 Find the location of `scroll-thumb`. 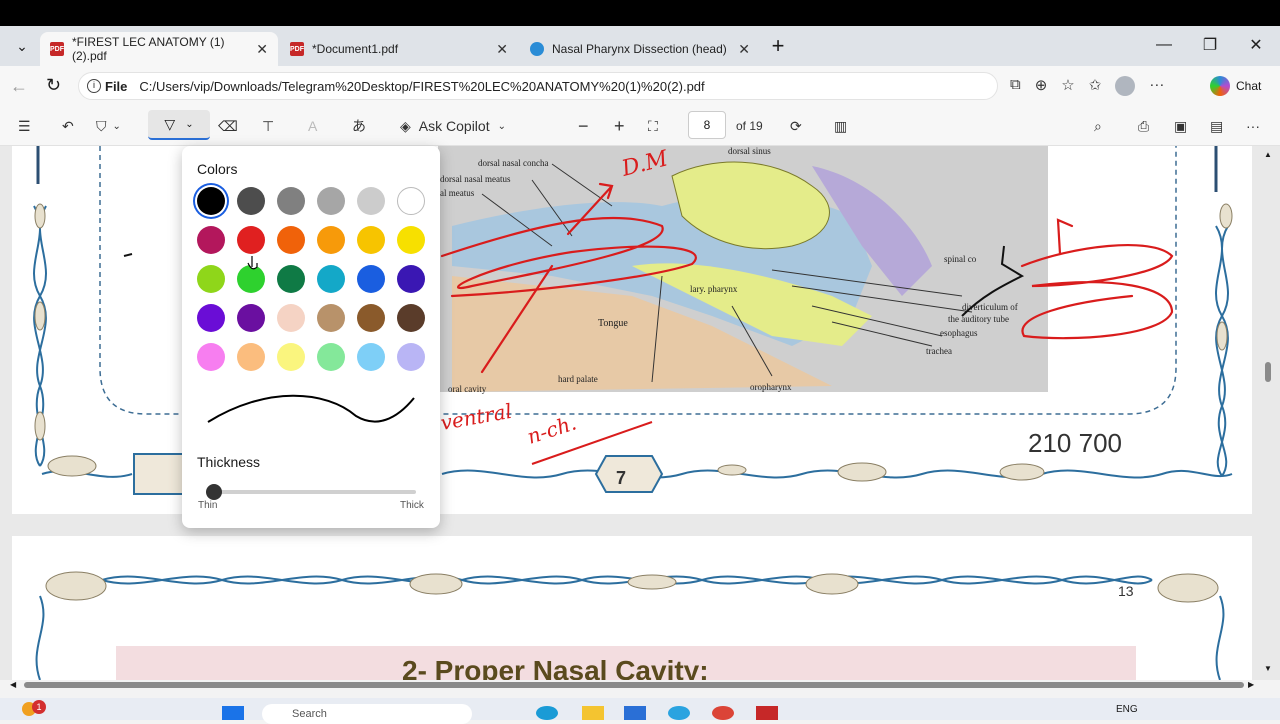

scroll-thumb is located at coordinates (1268, 372).